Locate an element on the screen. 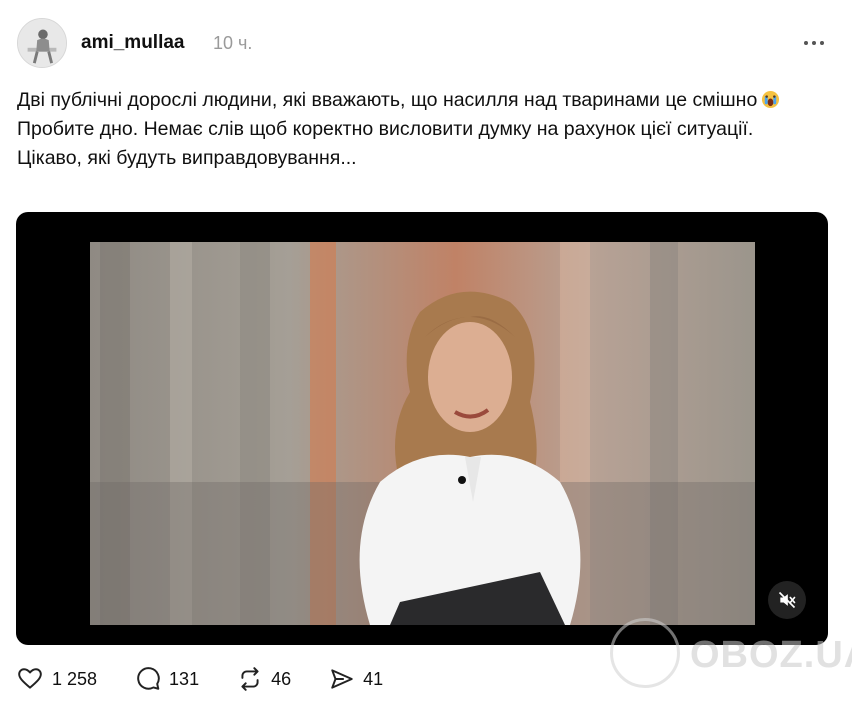  crying-face-emoji-icon is located at coordinates (770, 99).